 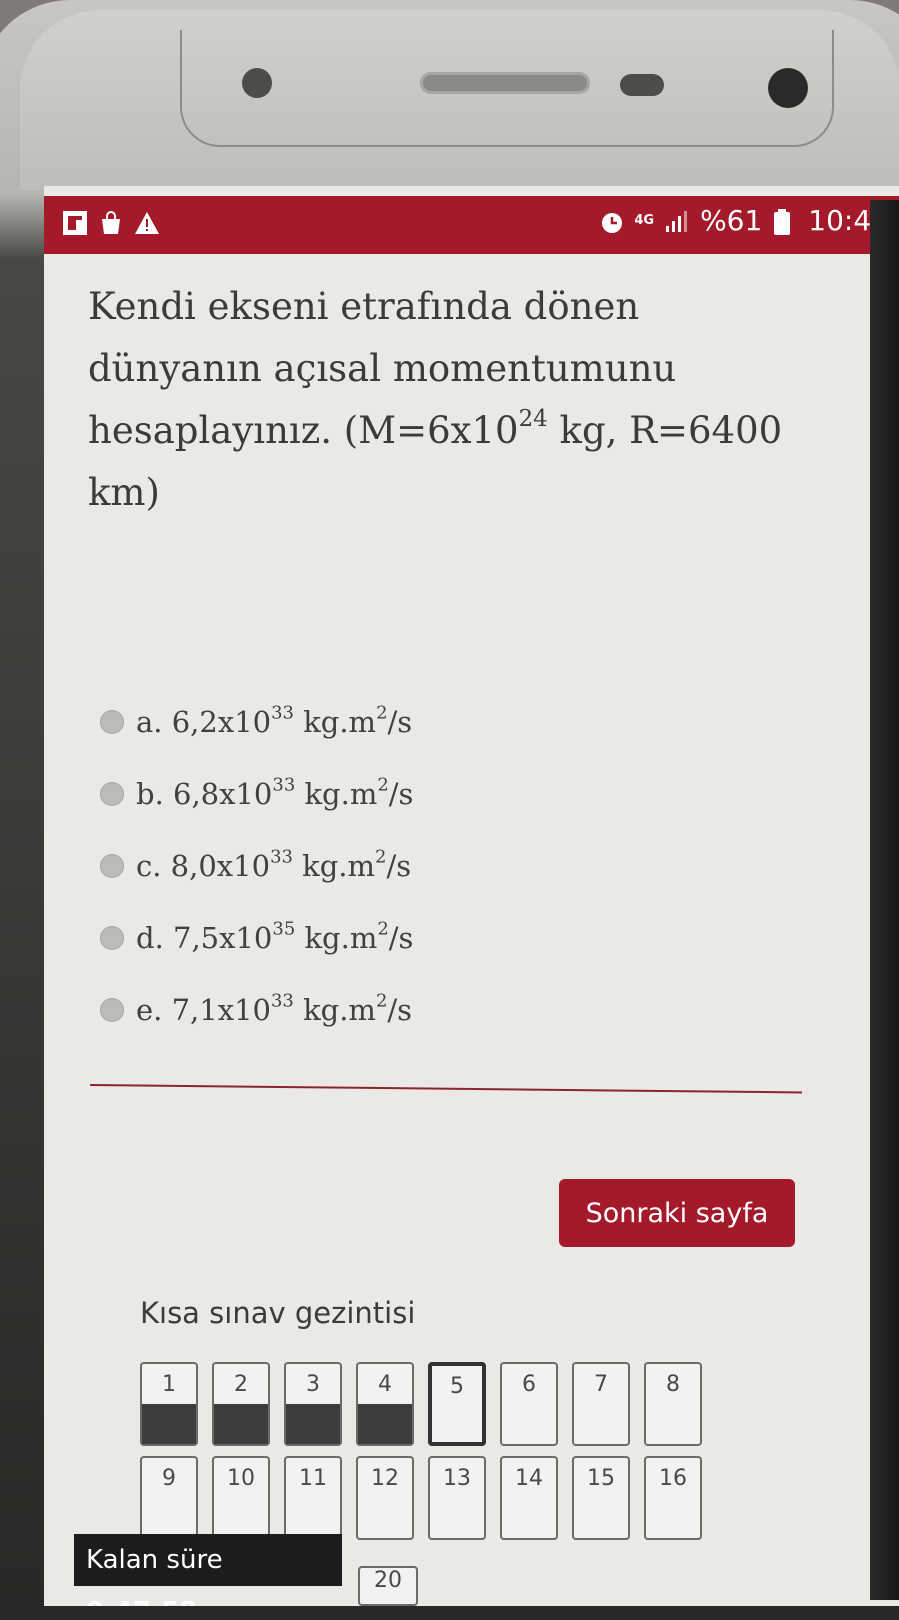 I want to click on option-label: c. 8,0x1033 kg.m2/s, so click(x=274, y=864).